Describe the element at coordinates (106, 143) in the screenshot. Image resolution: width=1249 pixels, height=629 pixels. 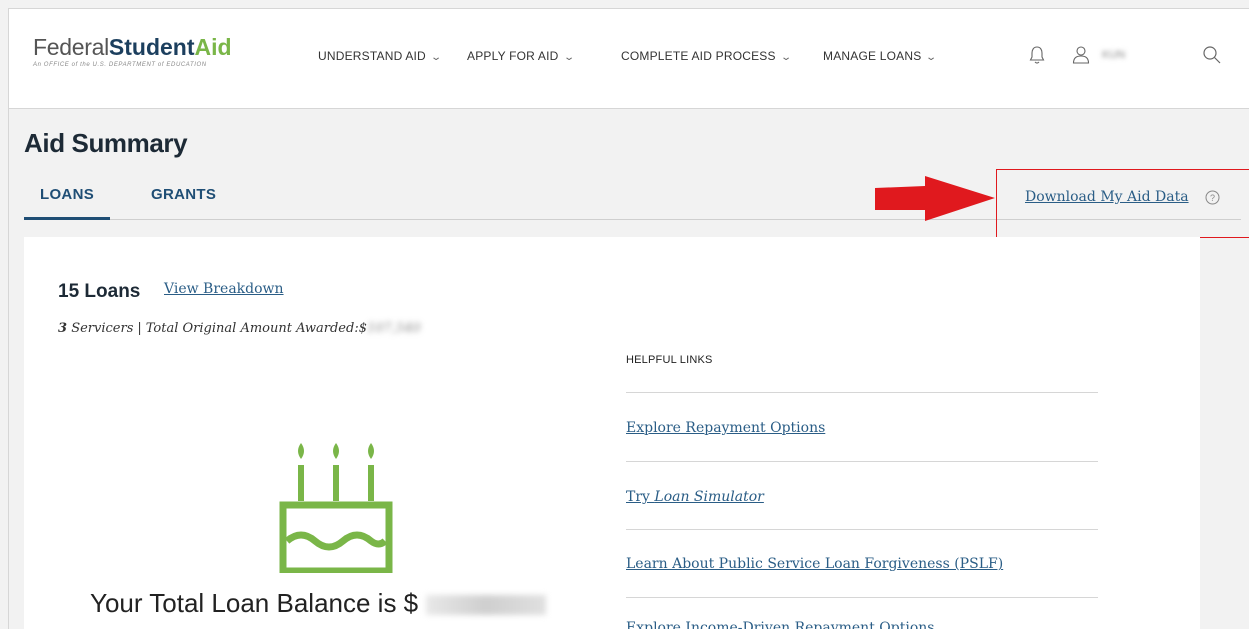
I see `page-title: Aid Summary` at that location.